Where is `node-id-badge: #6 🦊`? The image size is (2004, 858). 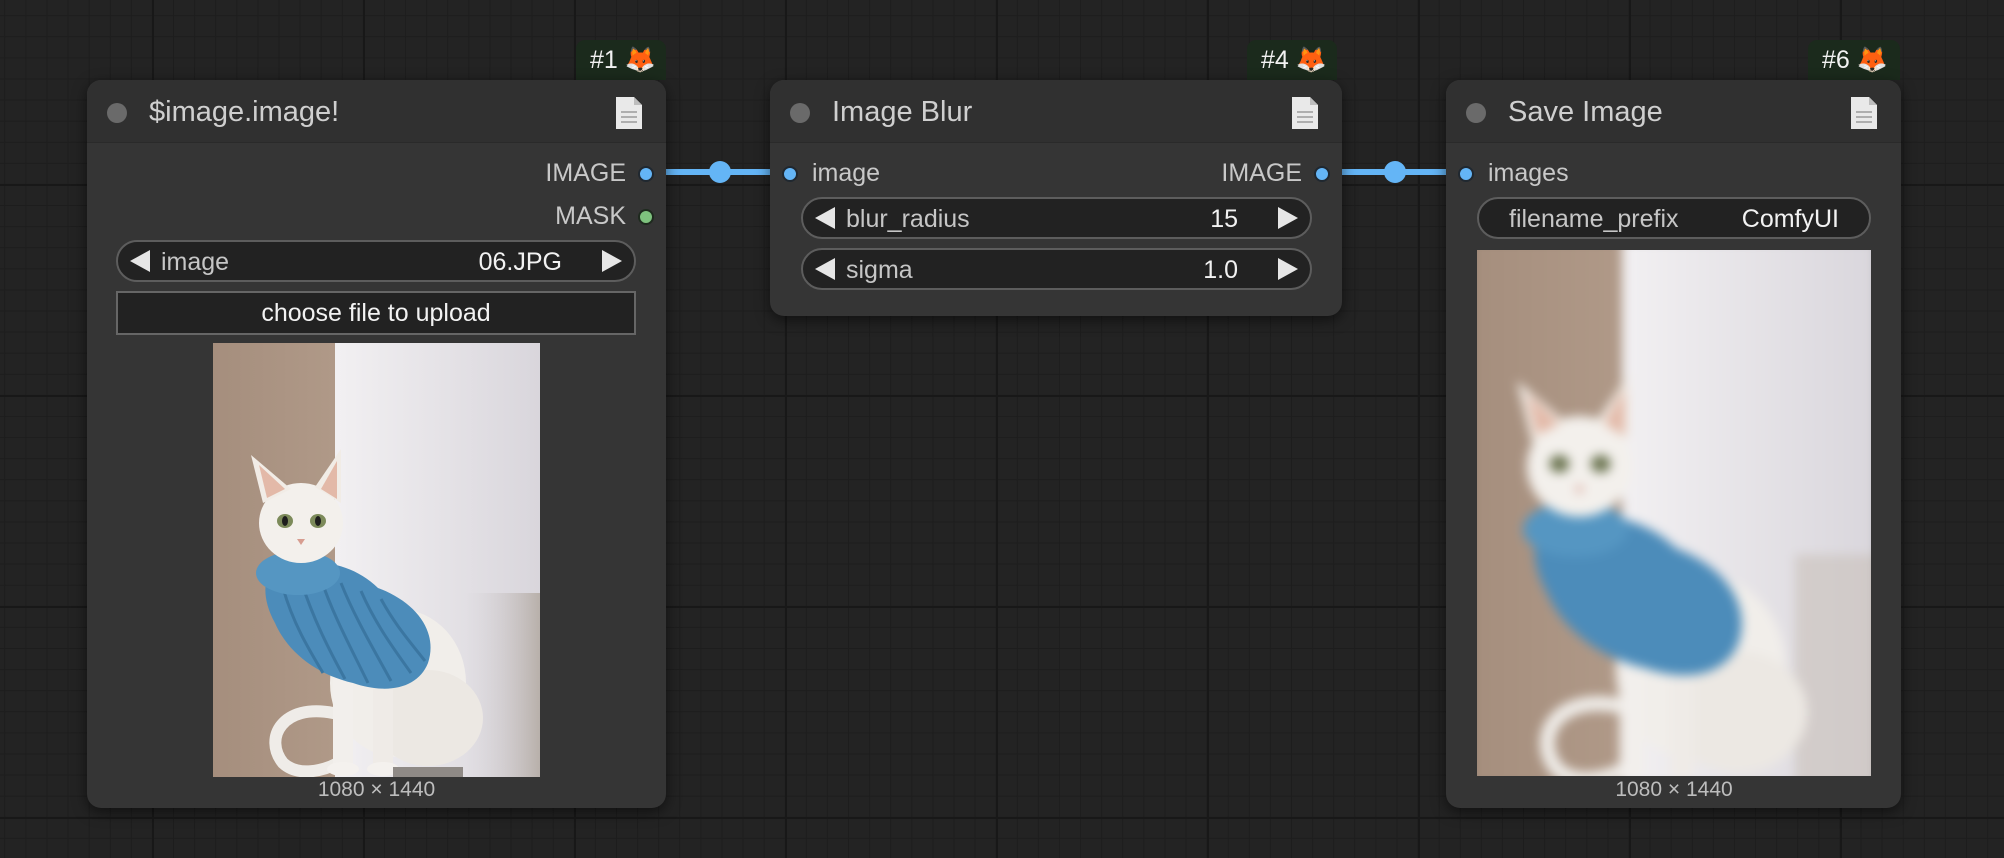 node-id-badge: #6 🦊 is located at coordinates (1854, 60).